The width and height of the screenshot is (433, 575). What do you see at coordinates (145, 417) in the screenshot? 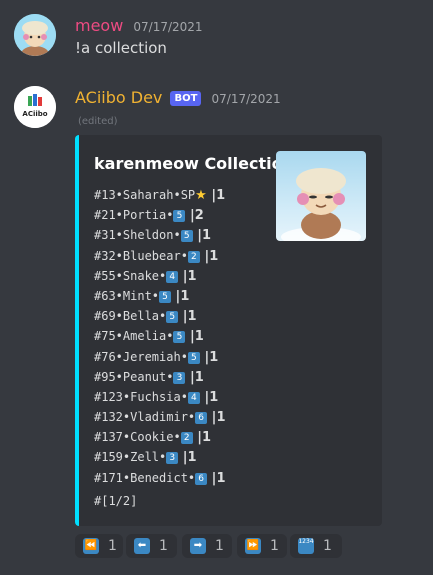
I see `entry-text: #132•Vladimir•` at bounding box center [145, 417].